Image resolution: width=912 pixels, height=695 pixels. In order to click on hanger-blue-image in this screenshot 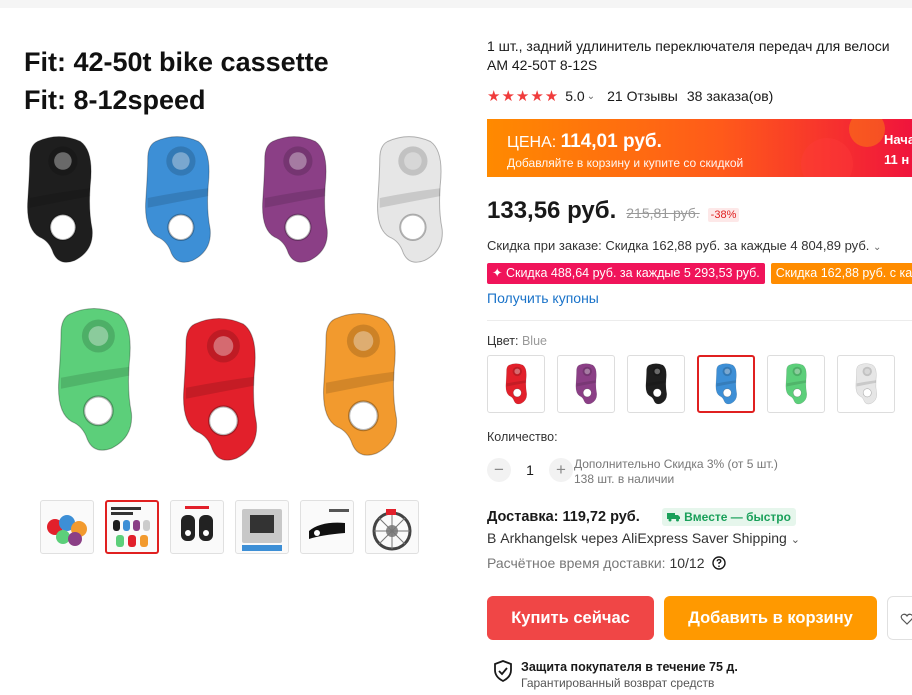, I will do `click(177, 202)`.